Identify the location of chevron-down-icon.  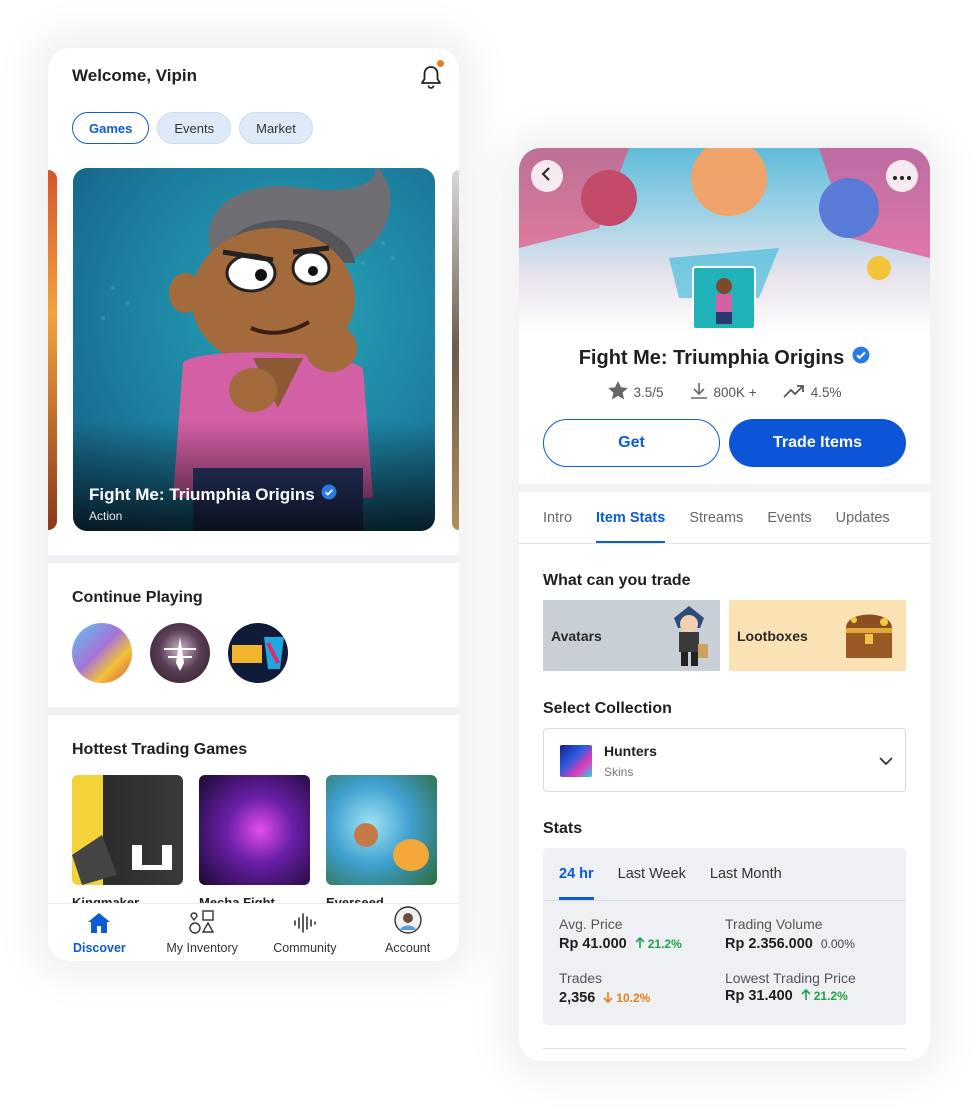
(886, 762).